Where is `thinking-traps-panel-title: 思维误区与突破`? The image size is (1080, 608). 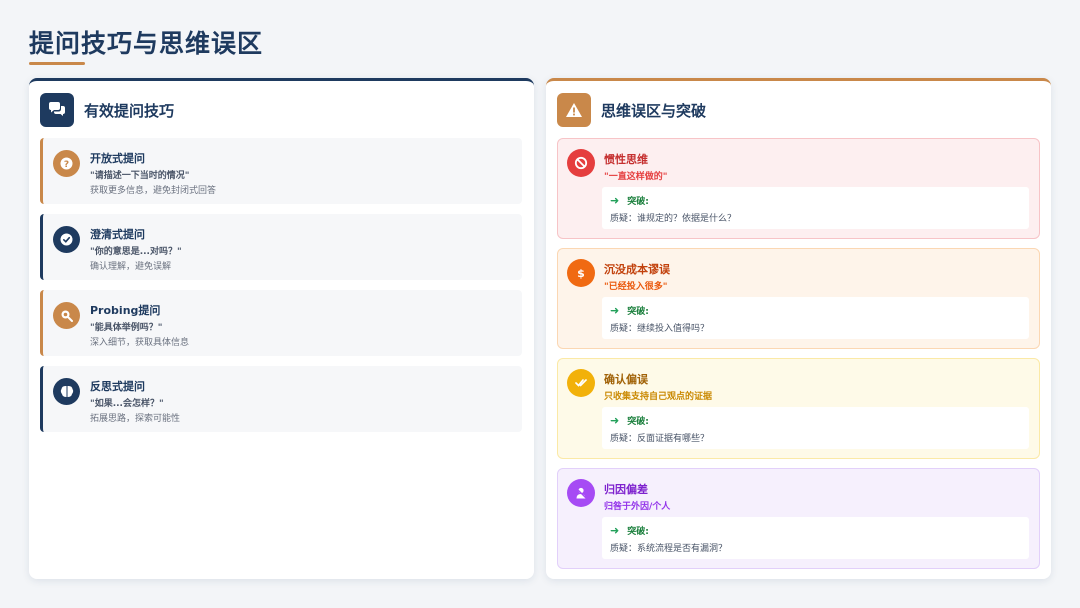 thinking-traps-panel-title: 思维误区与突破 is located at coordinates (654, 110).